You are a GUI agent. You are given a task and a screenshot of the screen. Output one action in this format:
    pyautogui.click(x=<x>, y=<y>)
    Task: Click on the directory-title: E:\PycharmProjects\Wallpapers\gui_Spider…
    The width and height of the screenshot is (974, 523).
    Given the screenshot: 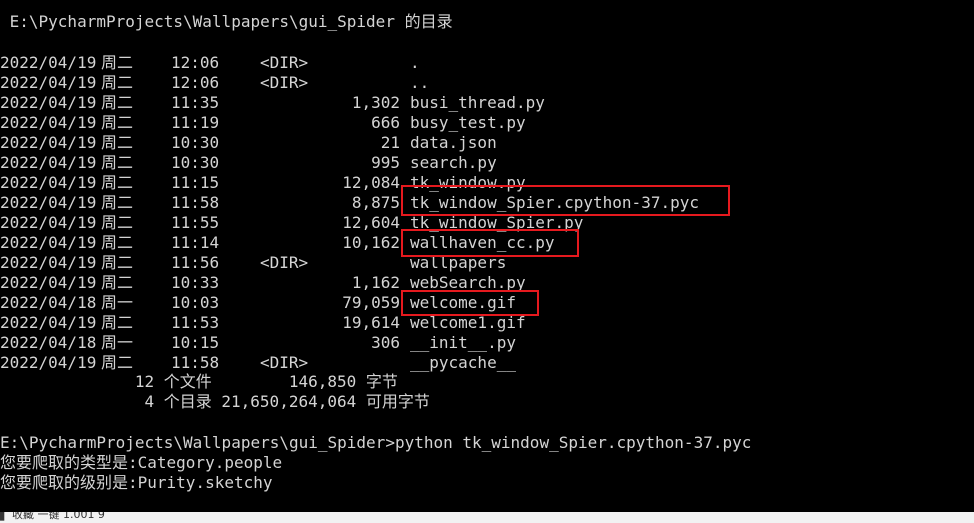 What is the action you would take?
    pyautogui.click(x=226, y=21)
    